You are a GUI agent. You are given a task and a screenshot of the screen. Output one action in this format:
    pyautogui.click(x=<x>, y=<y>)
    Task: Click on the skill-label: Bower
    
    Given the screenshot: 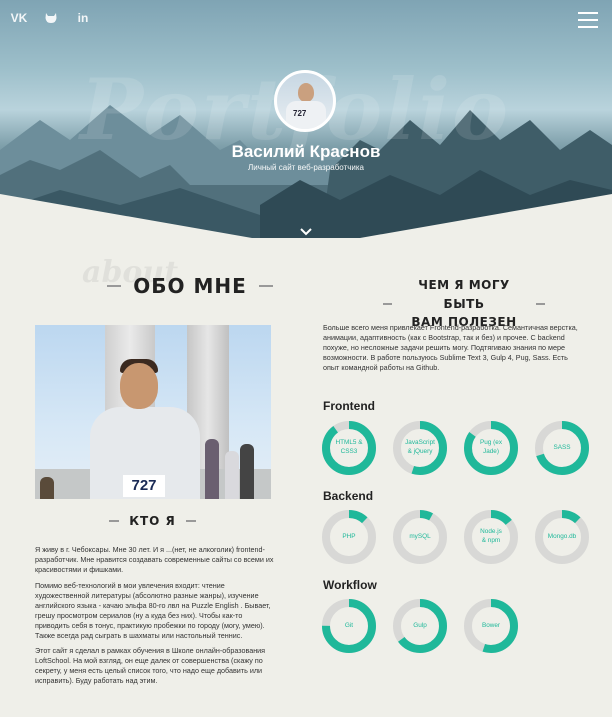 What is the action you would take?
    pyautogui.click(x=491, y=626)
    